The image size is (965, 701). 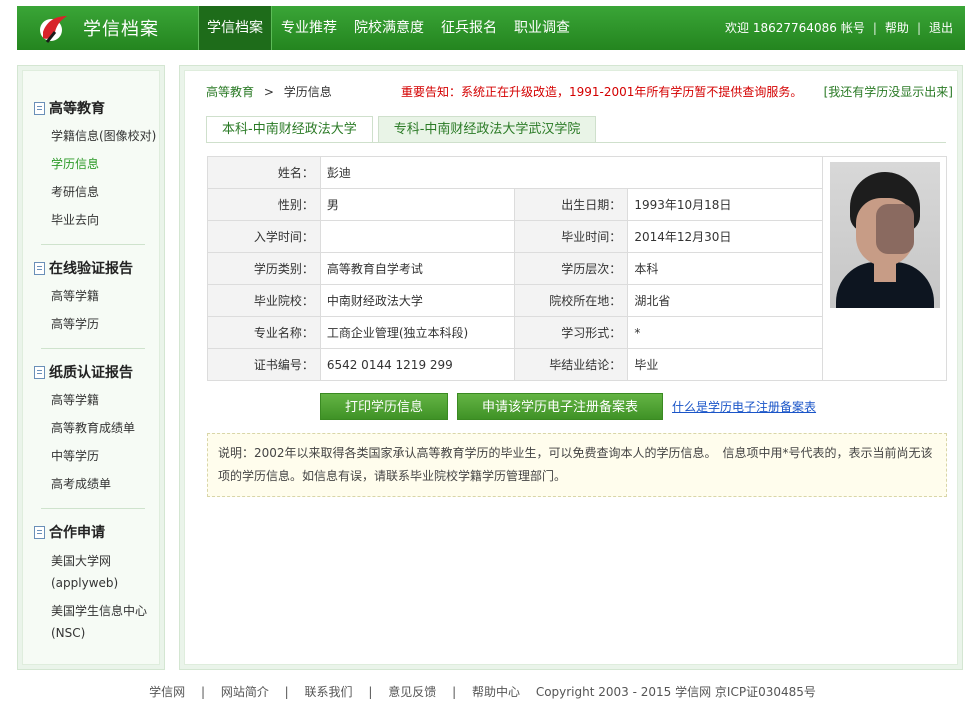 I want to click on logout-link: 退出, so click(x=941, y=28).